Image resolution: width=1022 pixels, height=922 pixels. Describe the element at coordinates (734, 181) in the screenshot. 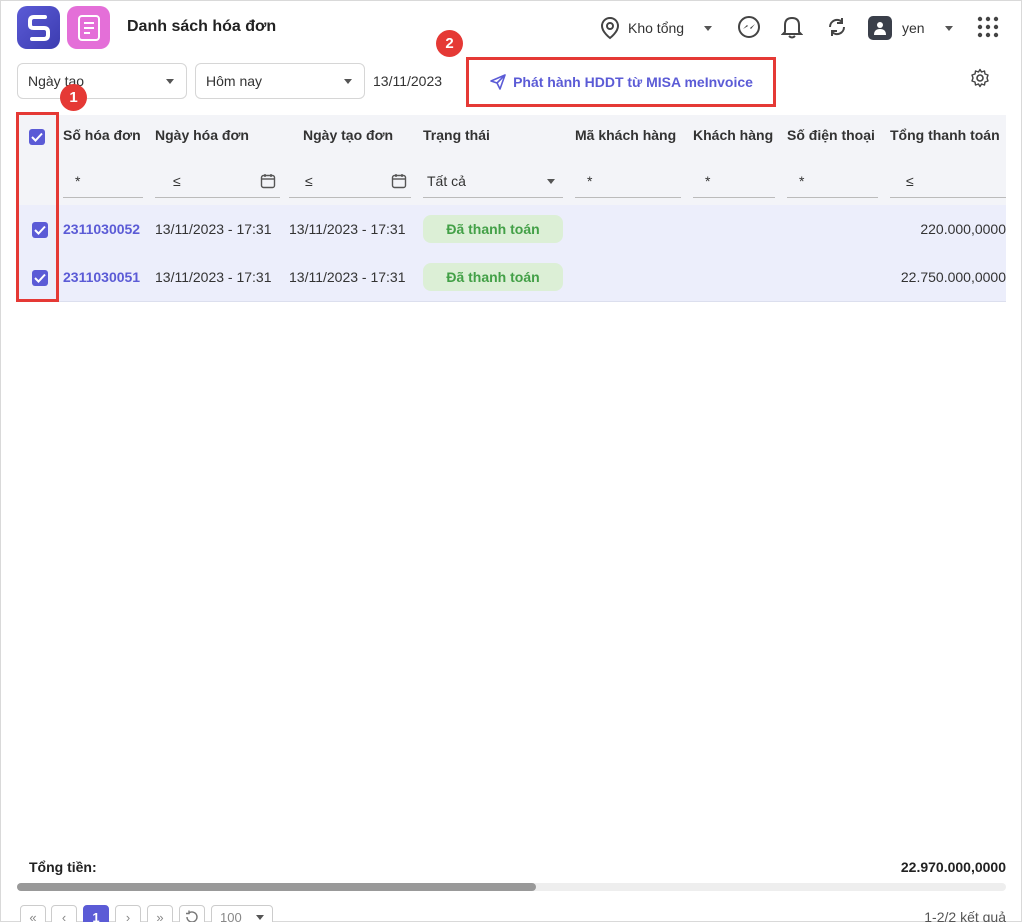

I see `filter-customer: *` at that location.